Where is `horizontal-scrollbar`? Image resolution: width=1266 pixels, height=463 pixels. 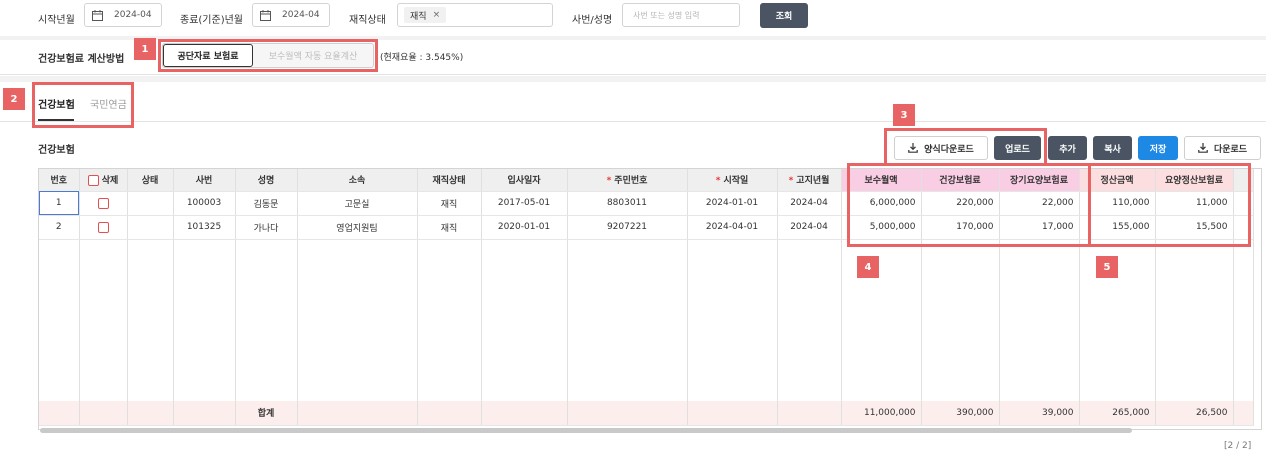
horizontal-scrollbar is located at coordinates (586, 430).